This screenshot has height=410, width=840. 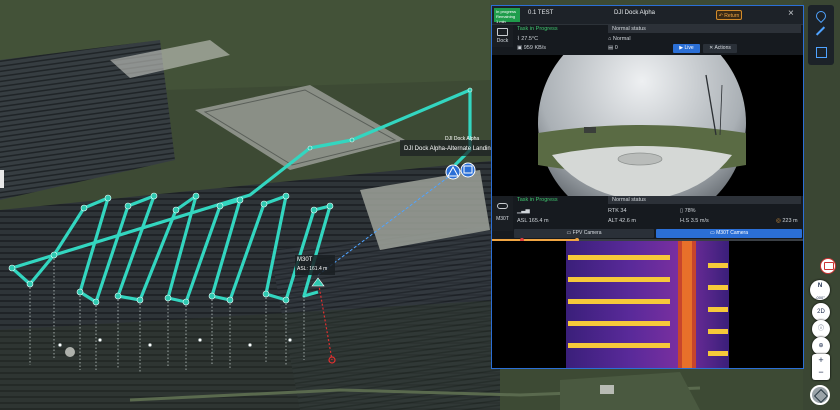 I want to click on signal-icon: ▁▃▅, so click(x=523, y=211).